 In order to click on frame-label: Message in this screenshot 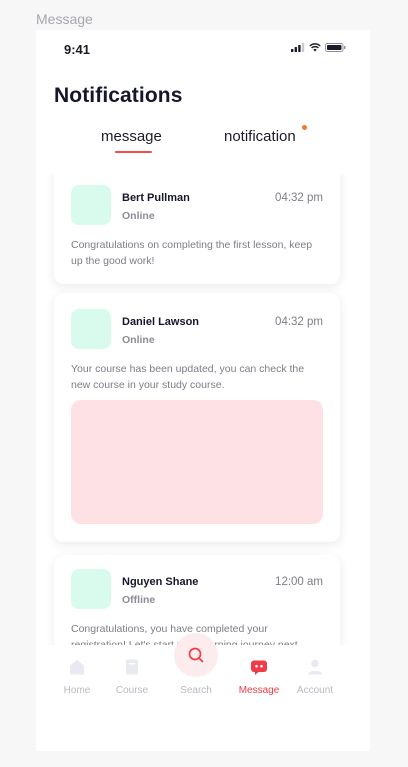, I will do `click(64, 19)`.